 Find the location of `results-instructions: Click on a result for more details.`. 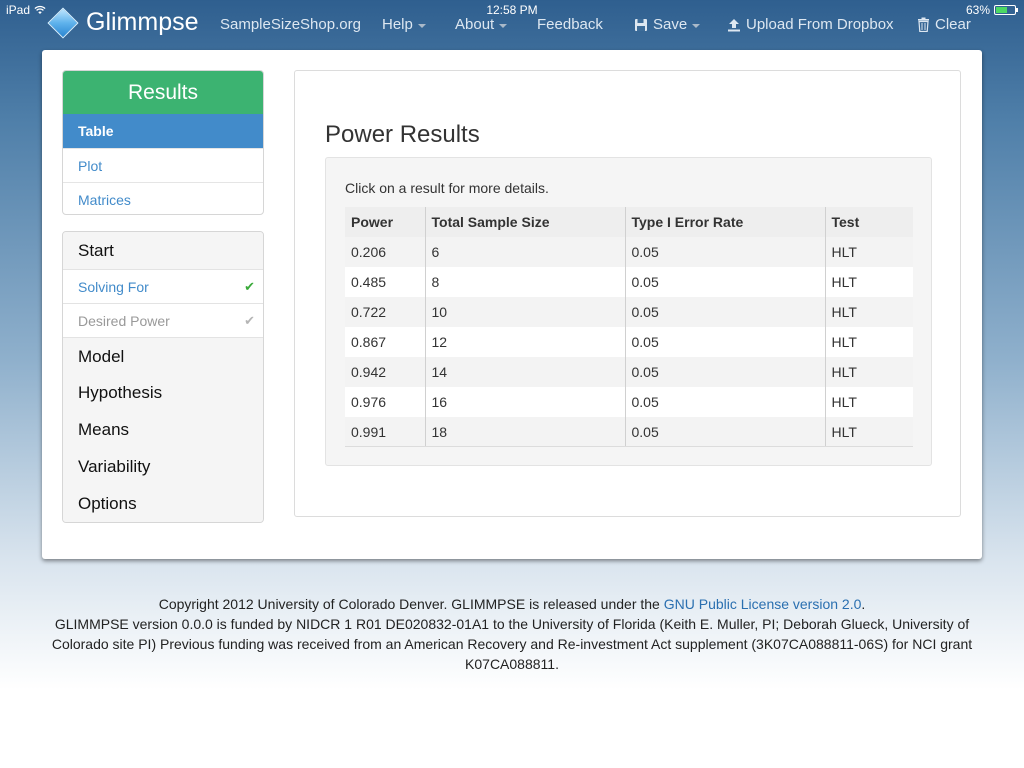

results-instructions: Click on a result for more details. is located at coordinates (447, 188).